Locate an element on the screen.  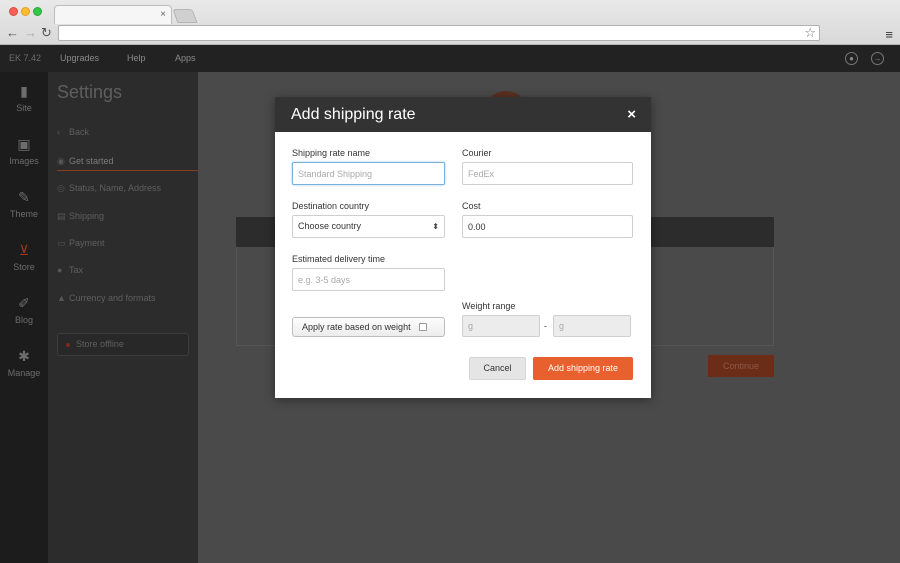
status-icon: ◎ is located at coordinates (61, 188).